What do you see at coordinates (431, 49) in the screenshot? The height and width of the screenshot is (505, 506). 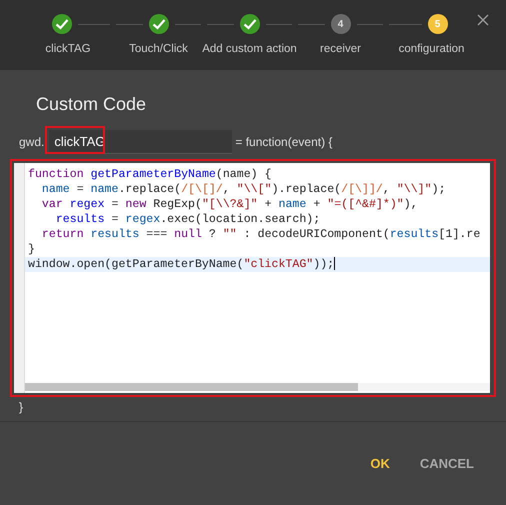 I see `step-label: configuration` at bounding box center [431, 49].